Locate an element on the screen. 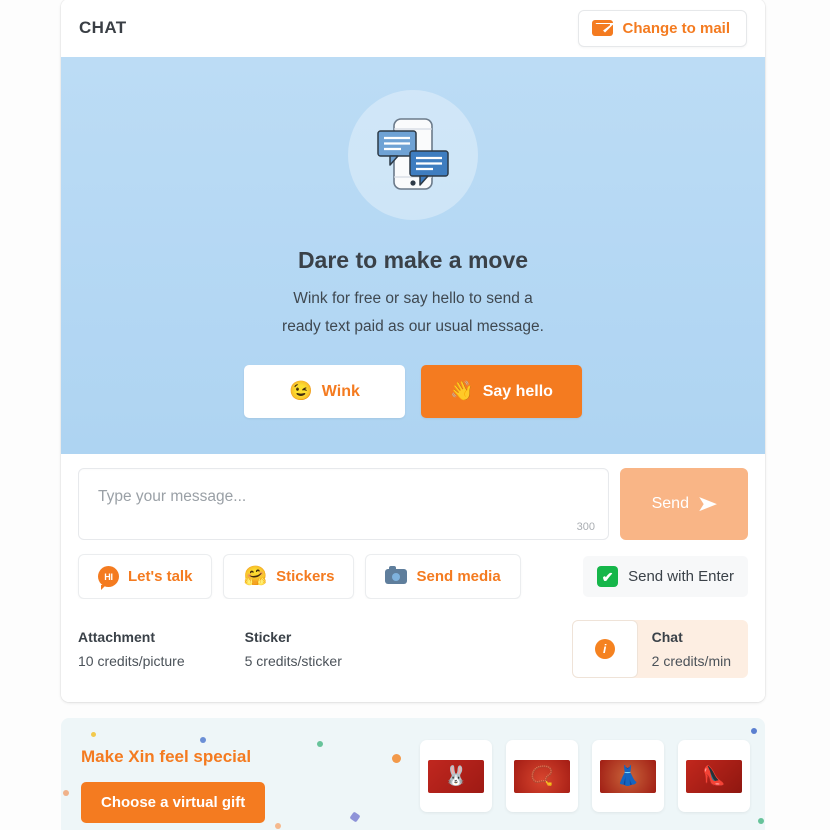 The width and height of the screenshot is (830, 830). sticker-credit-value: 5 credits/sticker is located at coordinates (293, 661).